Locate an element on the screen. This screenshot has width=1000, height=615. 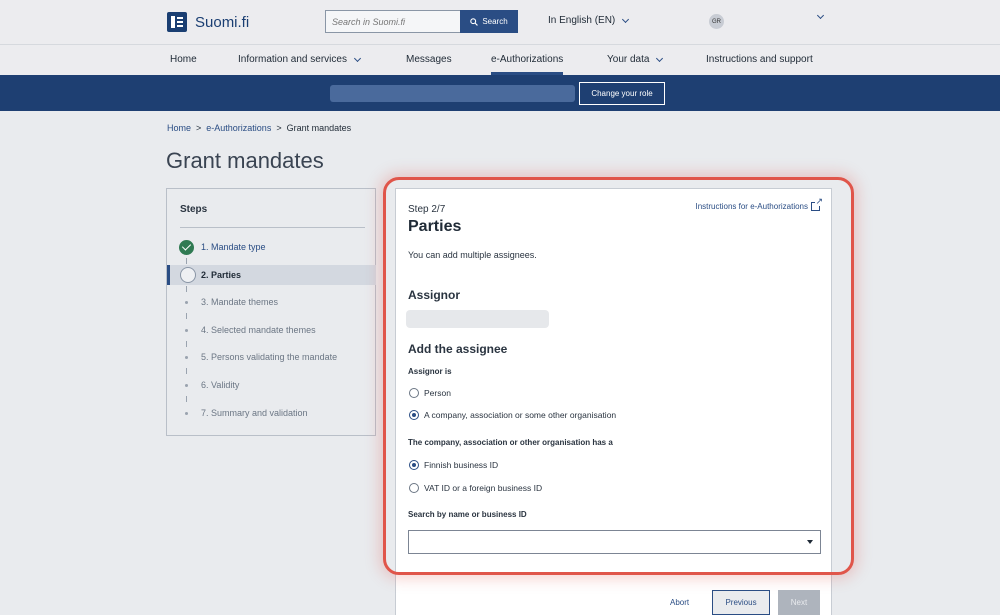
suomi-logo: Suomi.fi is located at coordinates (208, 22).